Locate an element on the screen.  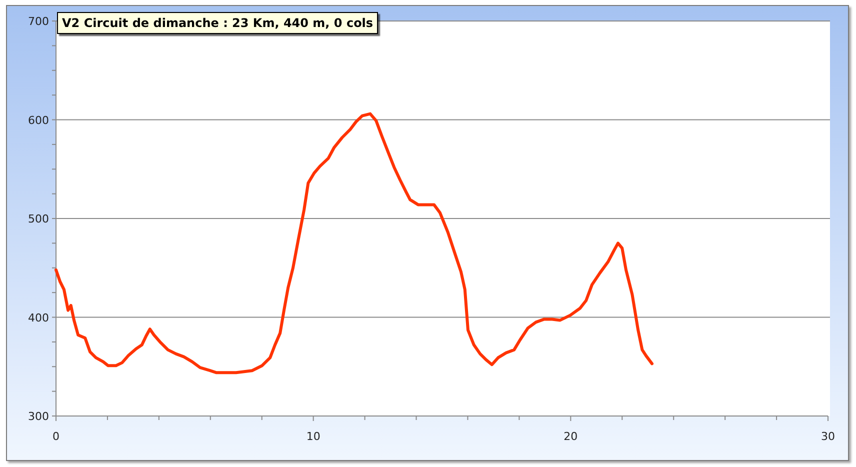
x-tick-label: 20 is located at coordinates (571, 436).